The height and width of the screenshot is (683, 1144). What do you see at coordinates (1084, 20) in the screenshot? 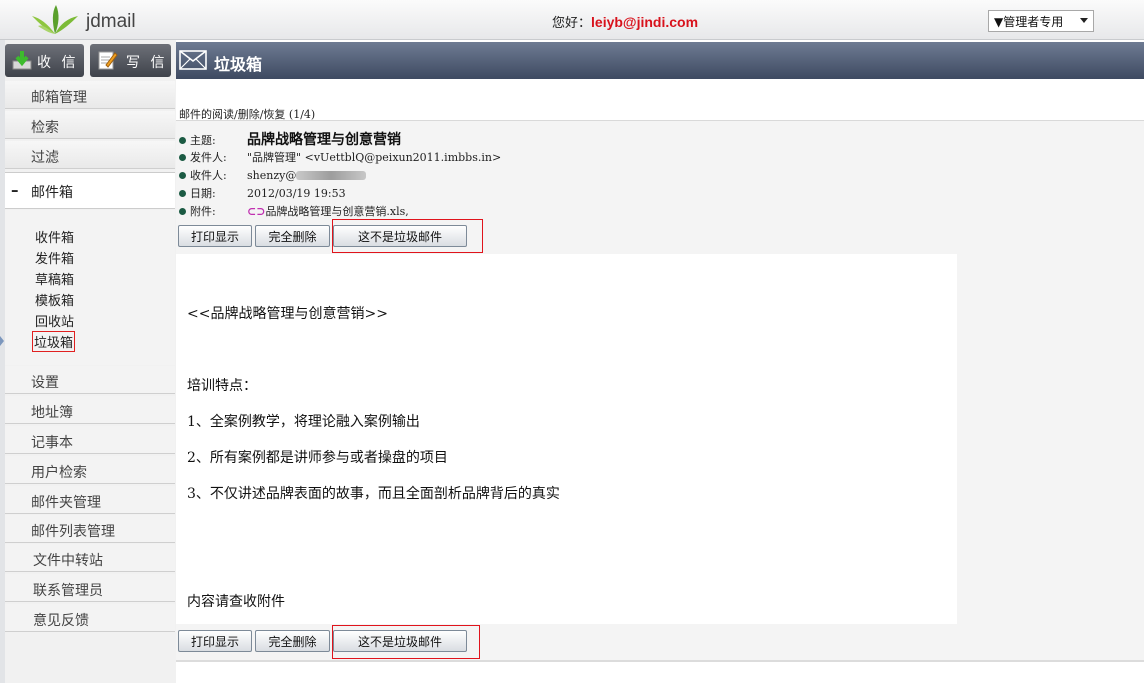
I see `chevron-down-icon` at bounding box center [1084, 20].